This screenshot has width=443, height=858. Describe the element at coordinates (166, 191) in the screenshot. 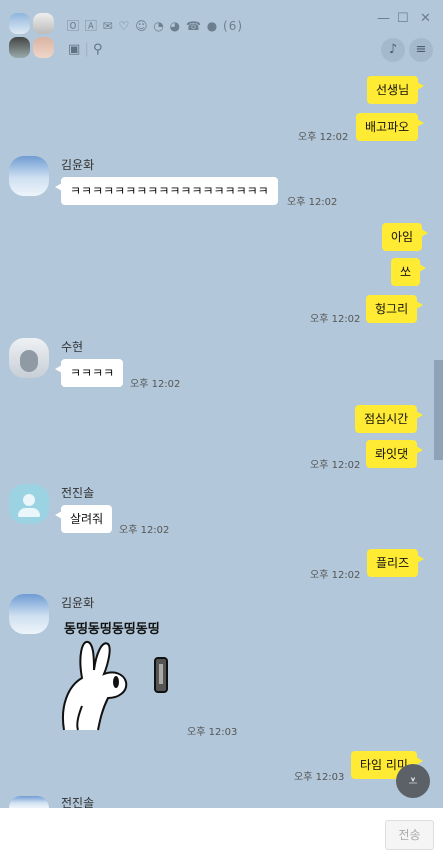

I see `their-message: ㅋㅋㅋㅋㅋㅋㅋㅋㅋㅋㅋㅋㅋㅋㅋㅋㅋㅋ` at that location.